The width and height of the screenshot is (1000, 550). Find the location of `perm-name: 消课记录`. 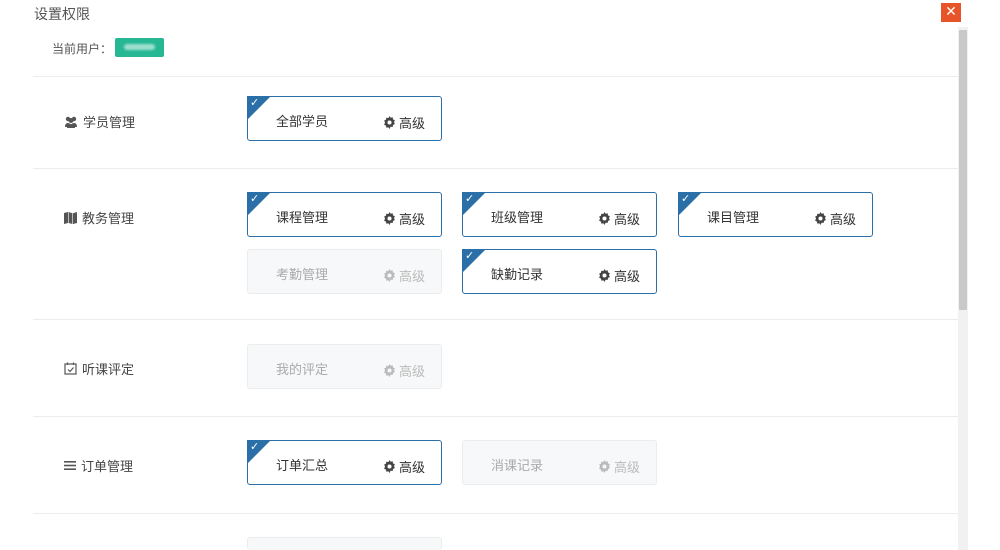

perm-name: 消课记录 is located at coordinates (517, 466).